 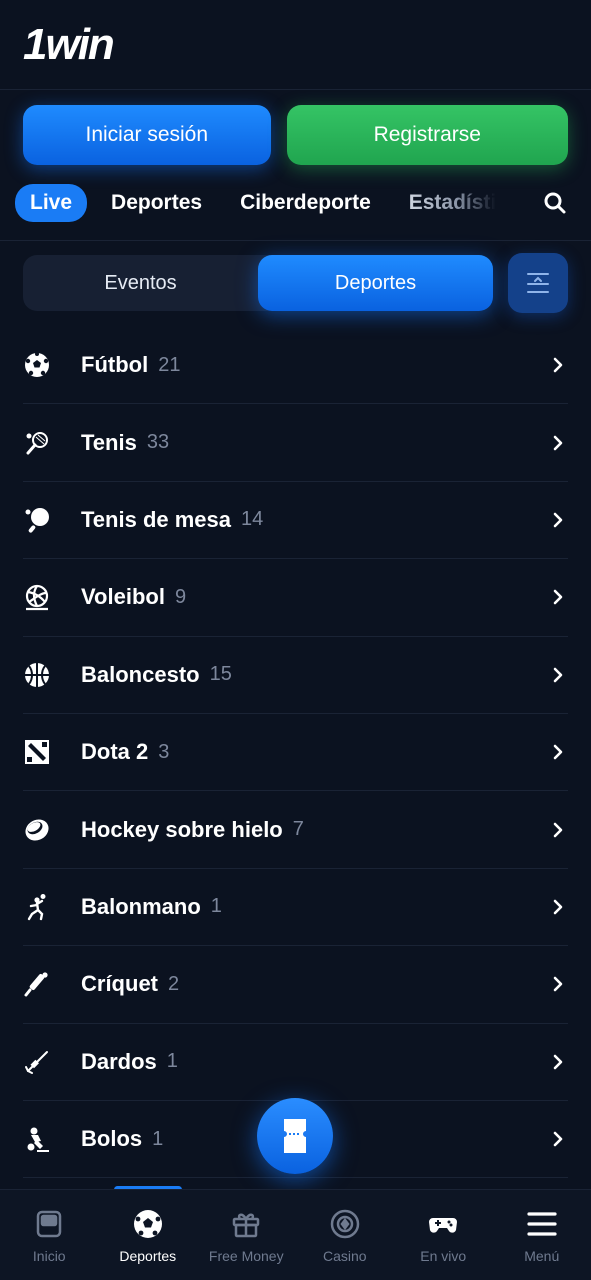 I want to click on search-icon, so click(x=555, y=203).